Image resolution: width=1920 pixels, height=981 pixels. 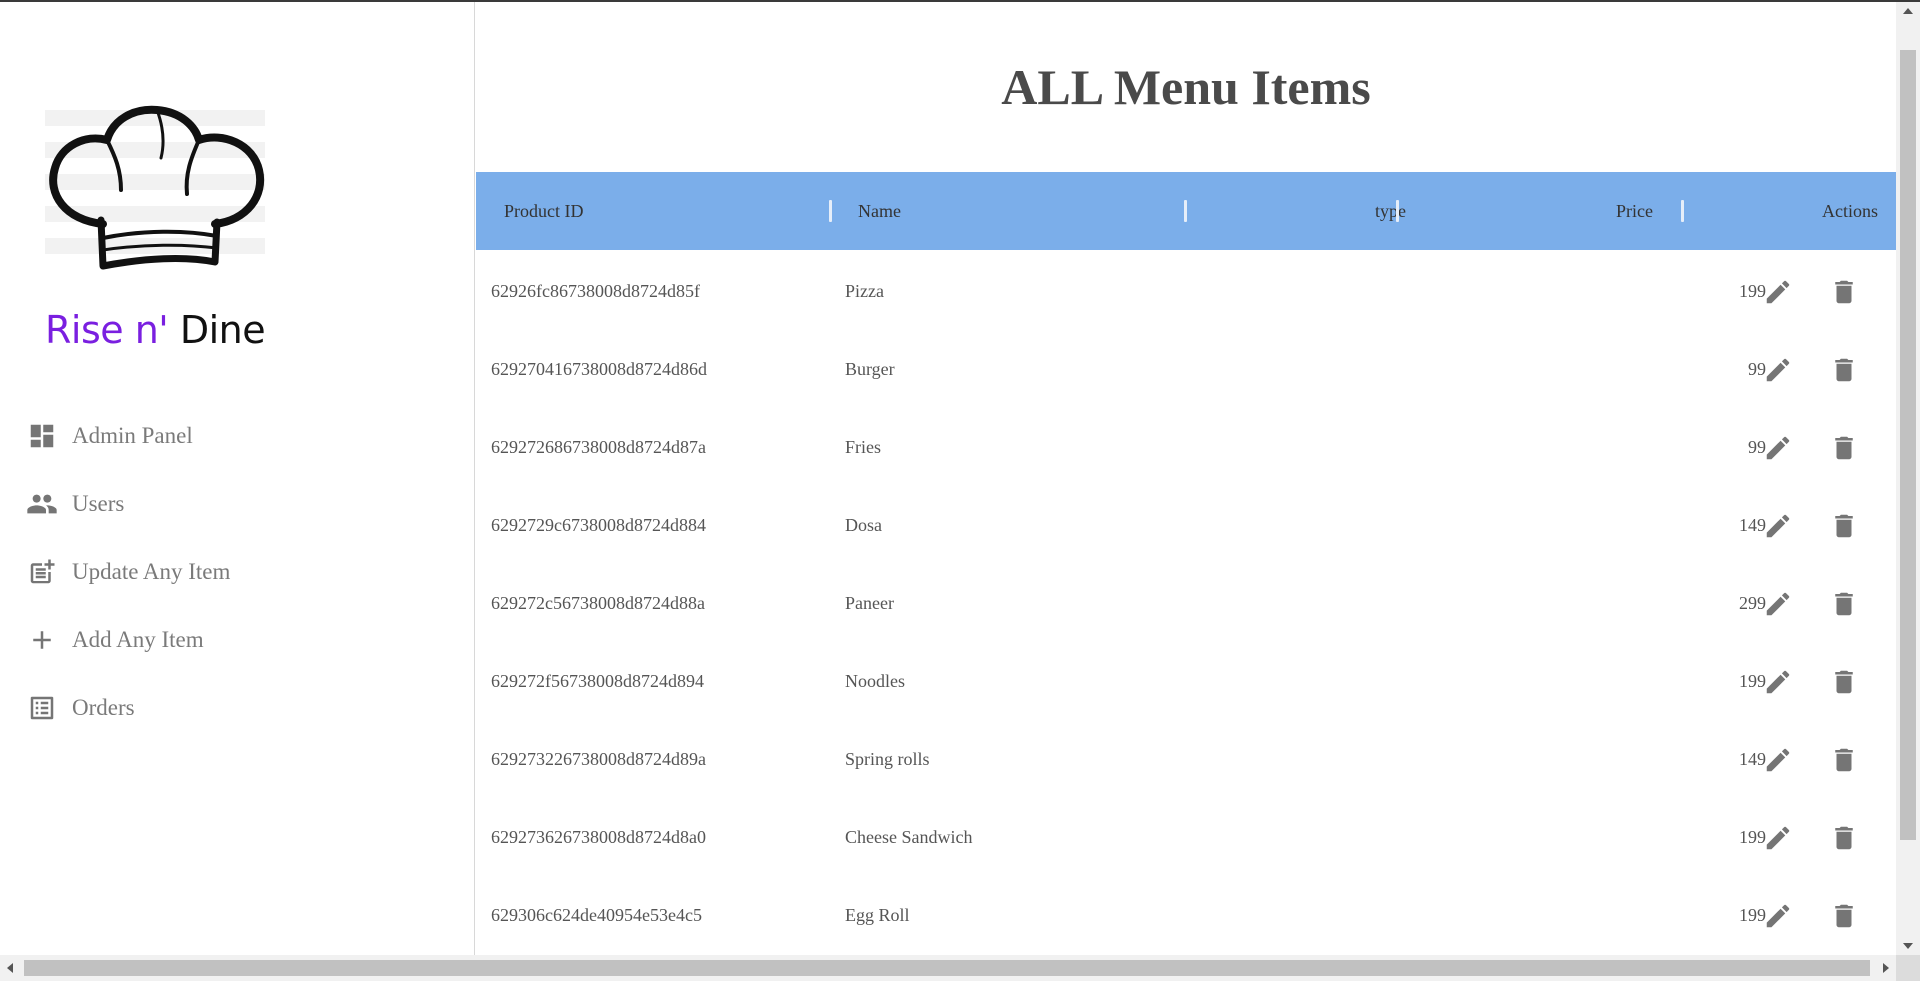 I want to click on cell-name: Paneer, so click(x=869, y=602).